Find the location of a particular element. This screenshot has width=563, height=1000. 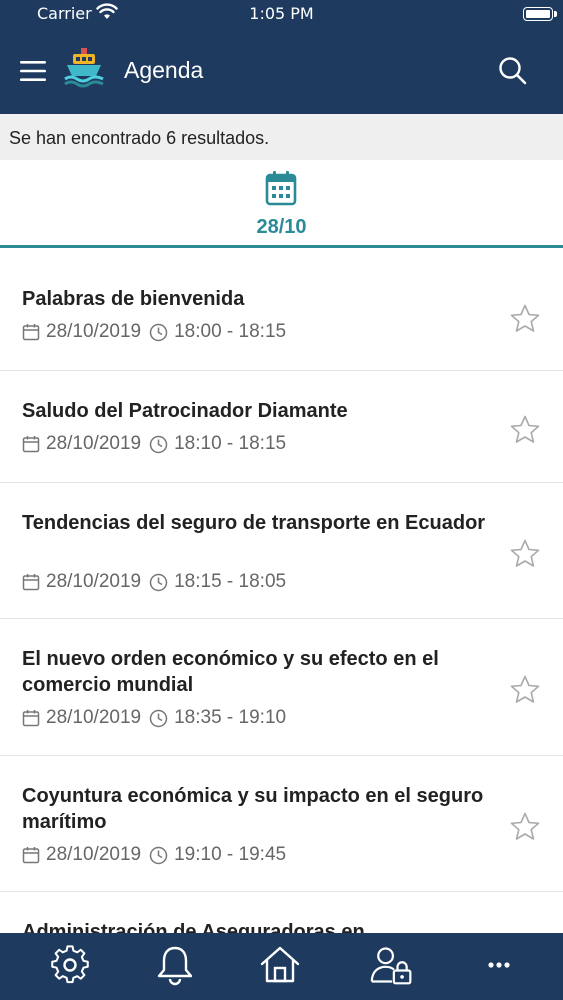

list-item: Administración de Aseguradoras en is located at coordinates (281, 912).